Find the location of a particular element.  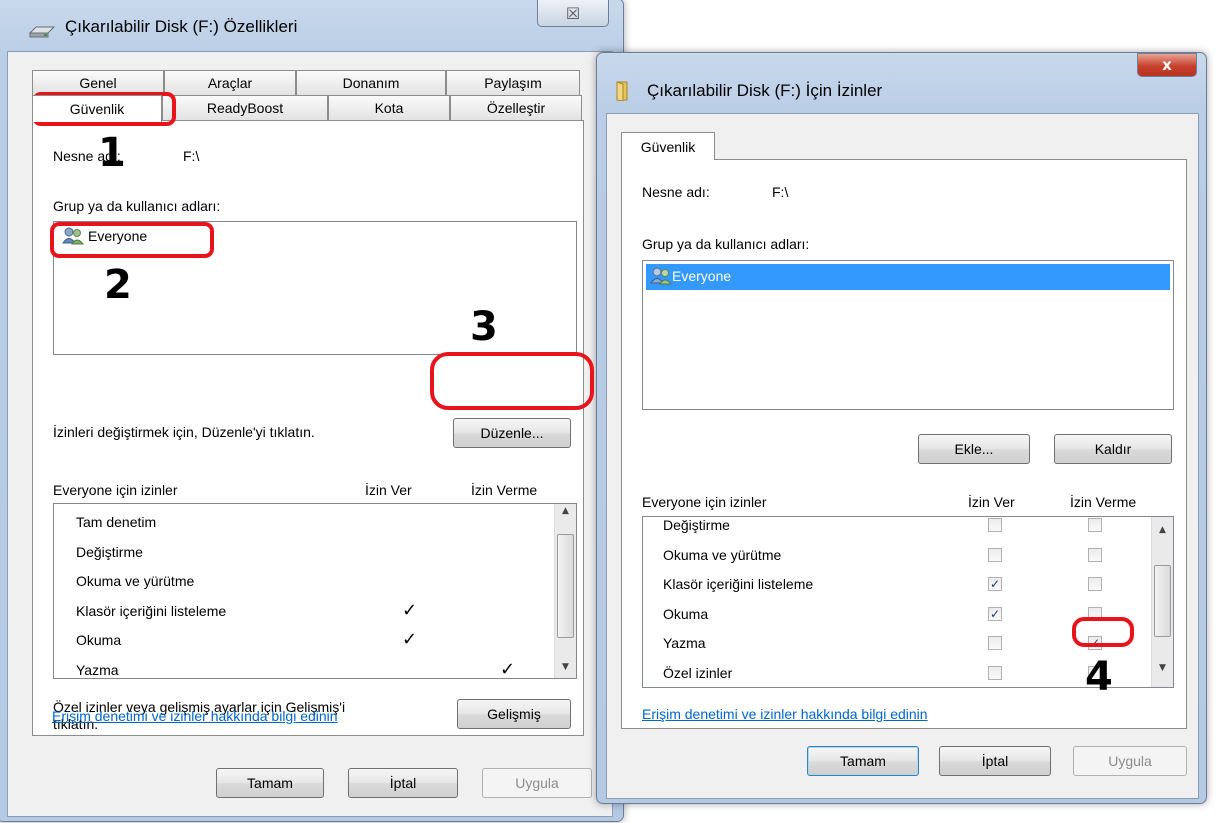

properties-close-button: ☒ is located at coordinates (573, 13).